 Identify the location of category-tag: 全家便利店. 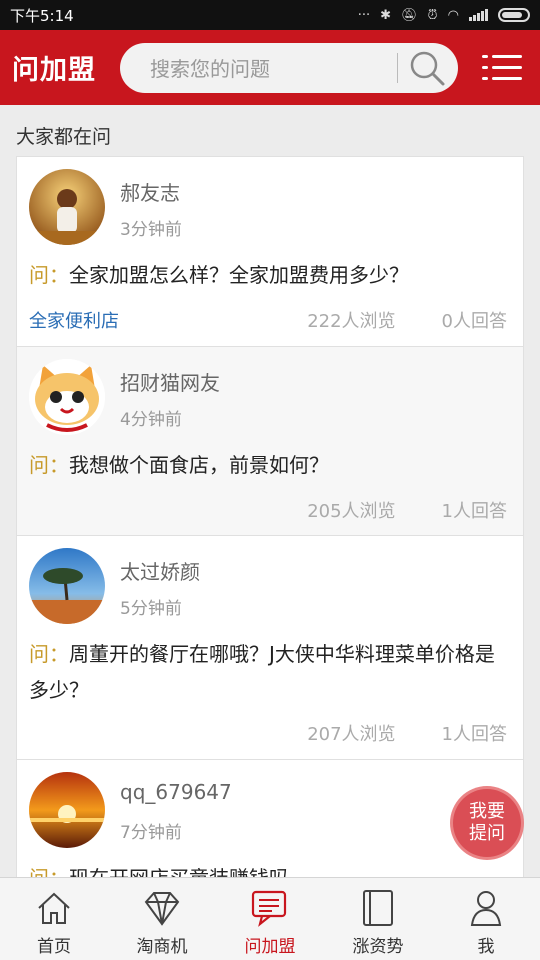
(74, 320).